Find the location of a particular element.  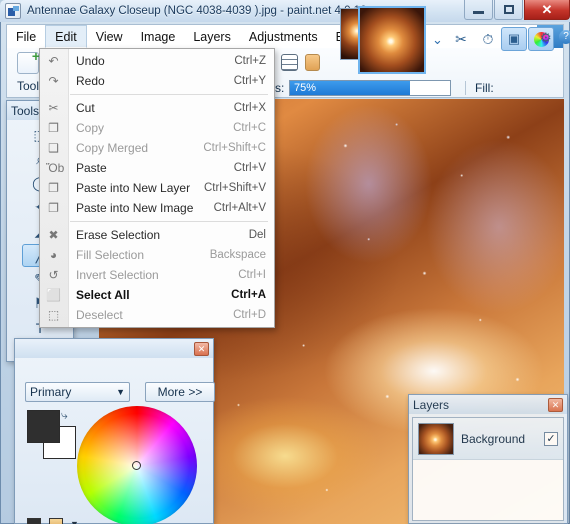

paste-new-image-icon: ❐ is located at coordinates (53, 208).